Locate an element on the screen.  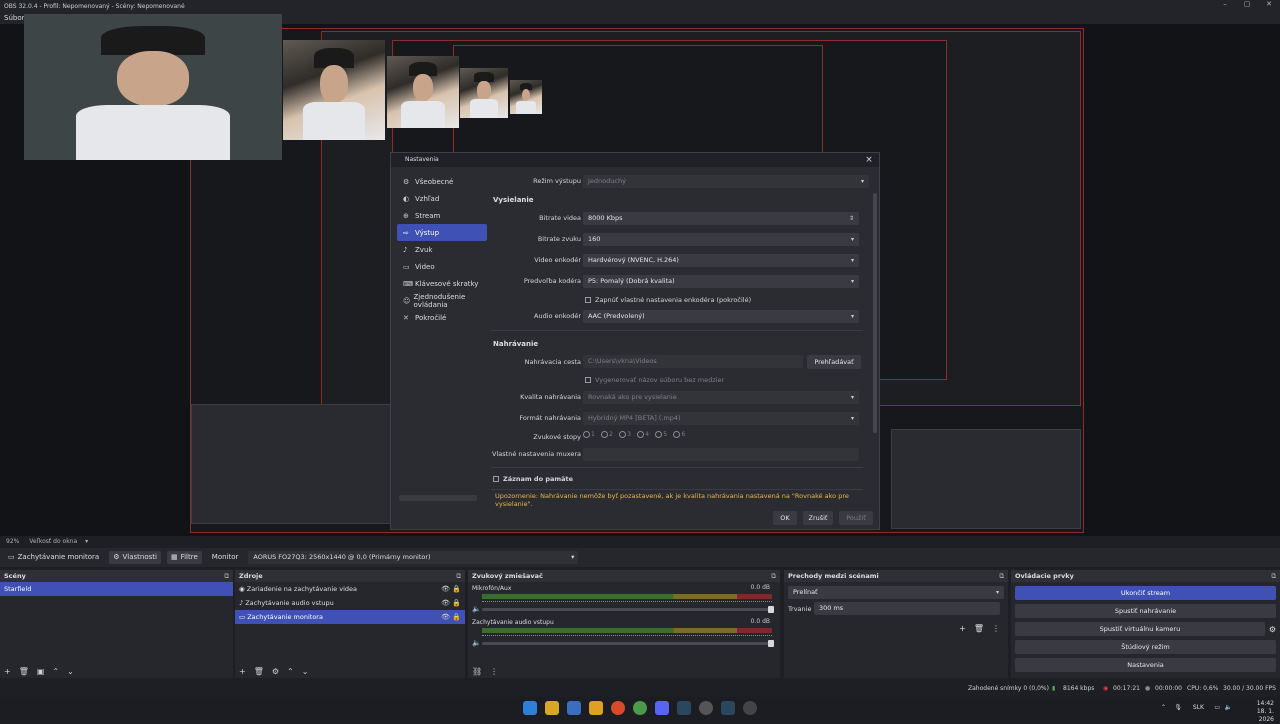
nav-advanced: ✕ Pokročilé is located at coordinates (442, 317).